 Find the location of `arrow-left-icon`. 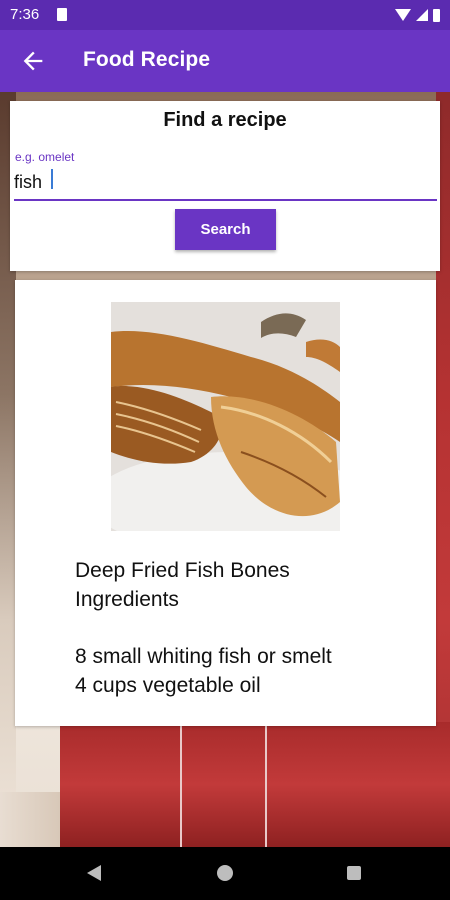

arrow-left-icon is located at coordinates (33, 61).